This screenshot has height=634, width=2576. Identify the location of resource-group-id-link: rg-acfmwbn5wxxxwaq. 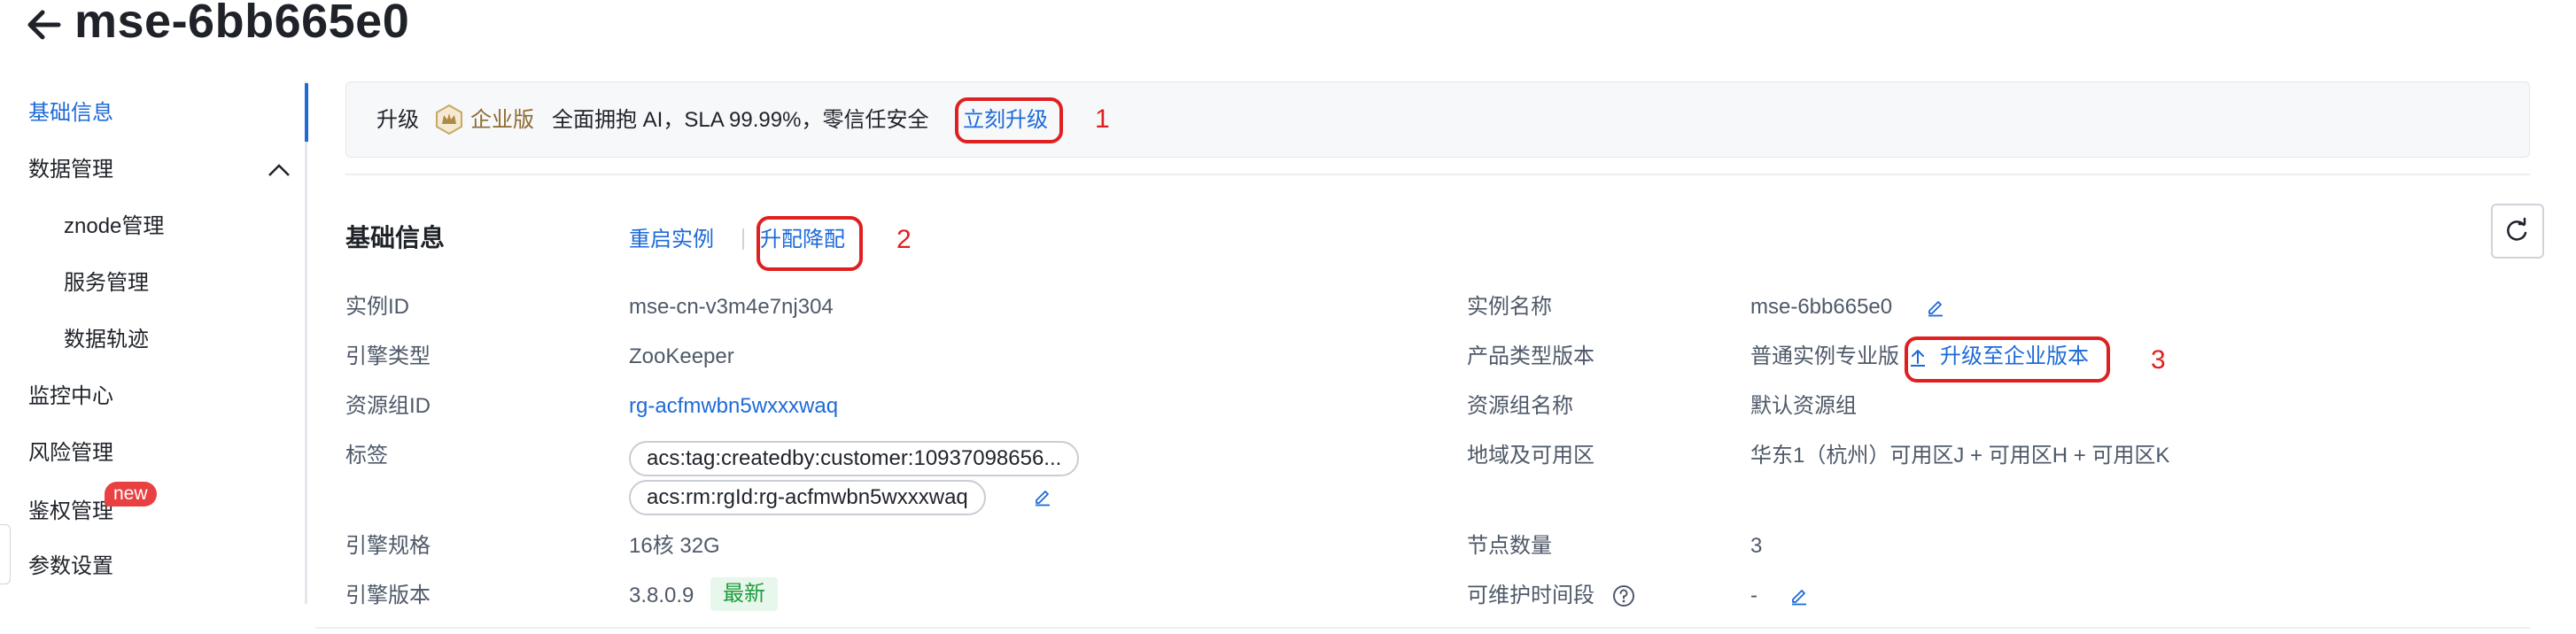
(733, 406).